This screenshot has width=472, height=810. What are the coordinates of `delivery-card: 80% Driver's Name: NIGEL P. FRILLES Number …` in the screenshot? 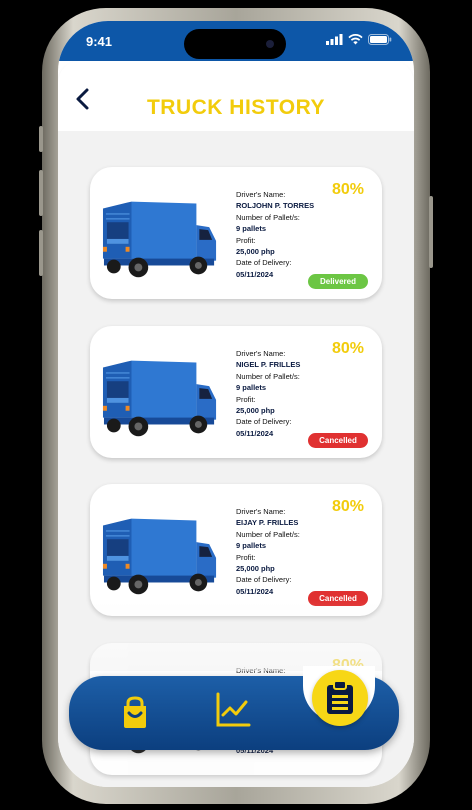 It's located at (236, 392).